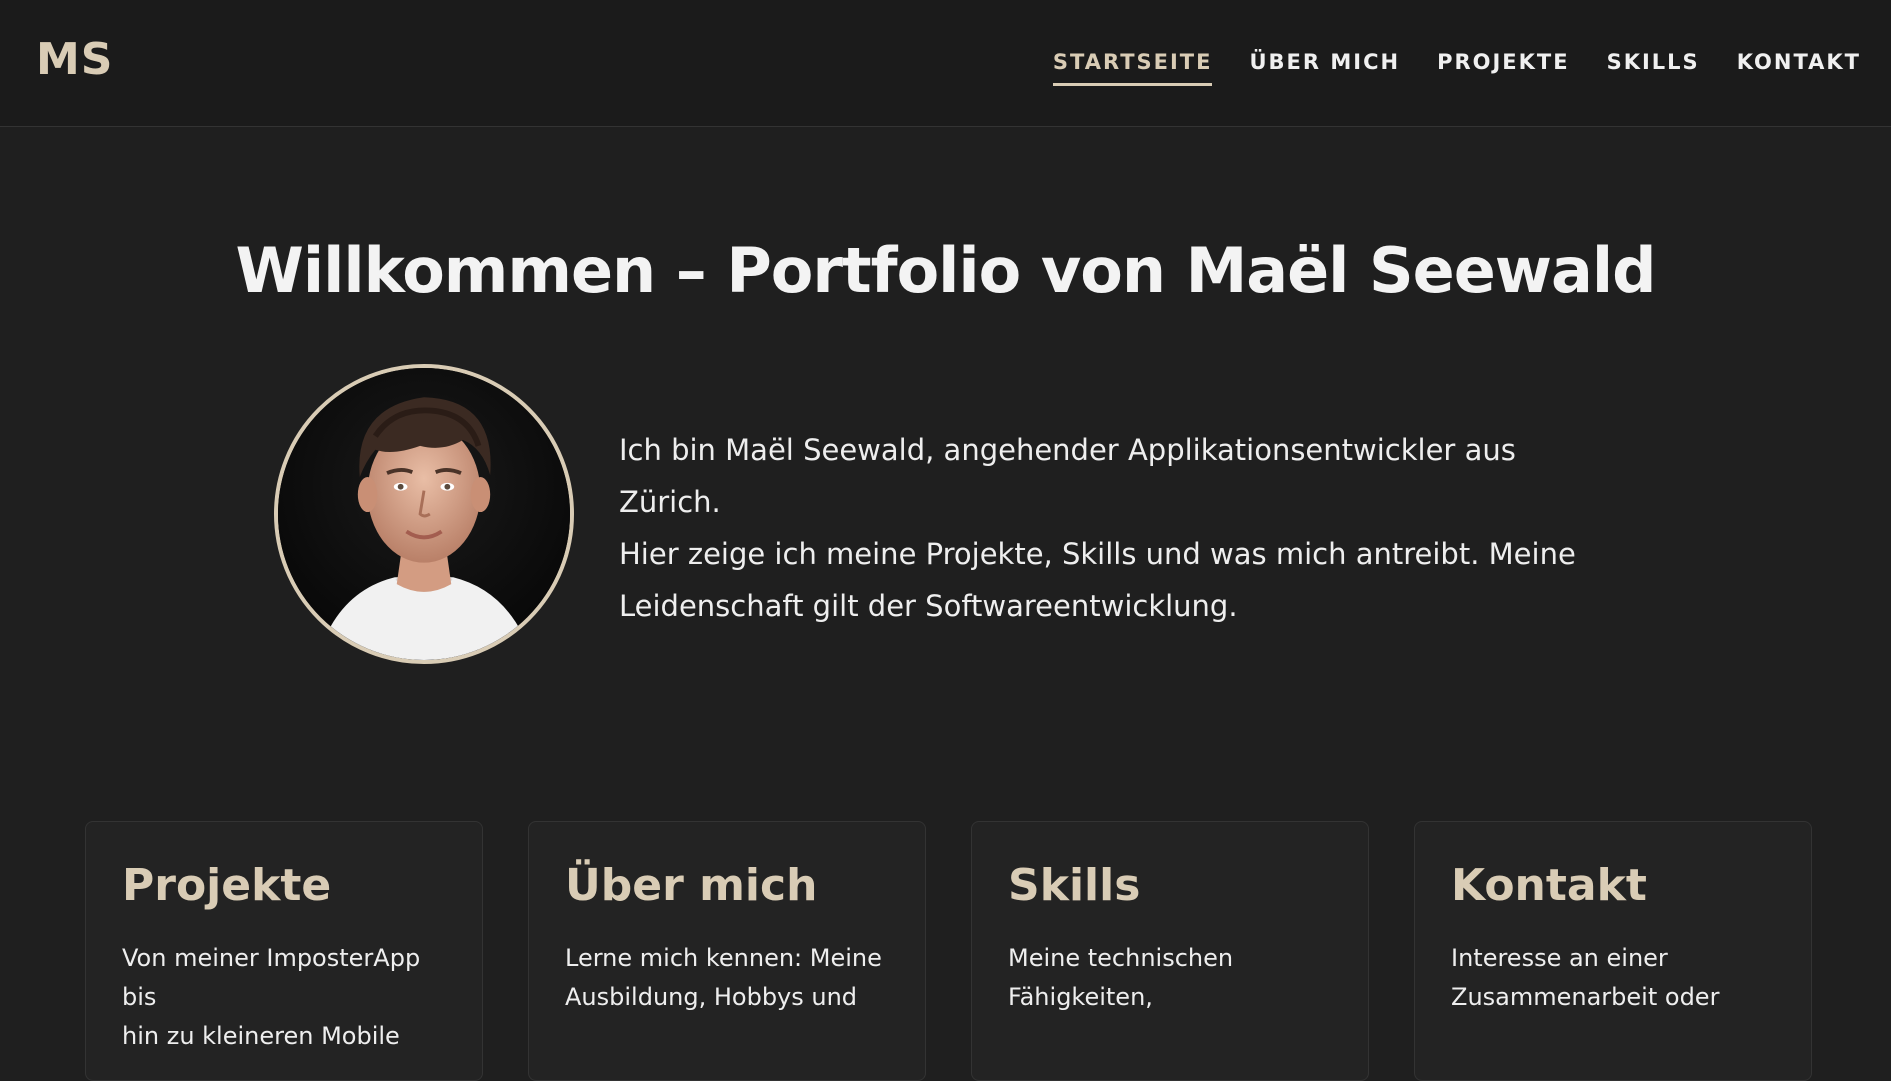  I want to click on profile-photo, so click(424, 514).